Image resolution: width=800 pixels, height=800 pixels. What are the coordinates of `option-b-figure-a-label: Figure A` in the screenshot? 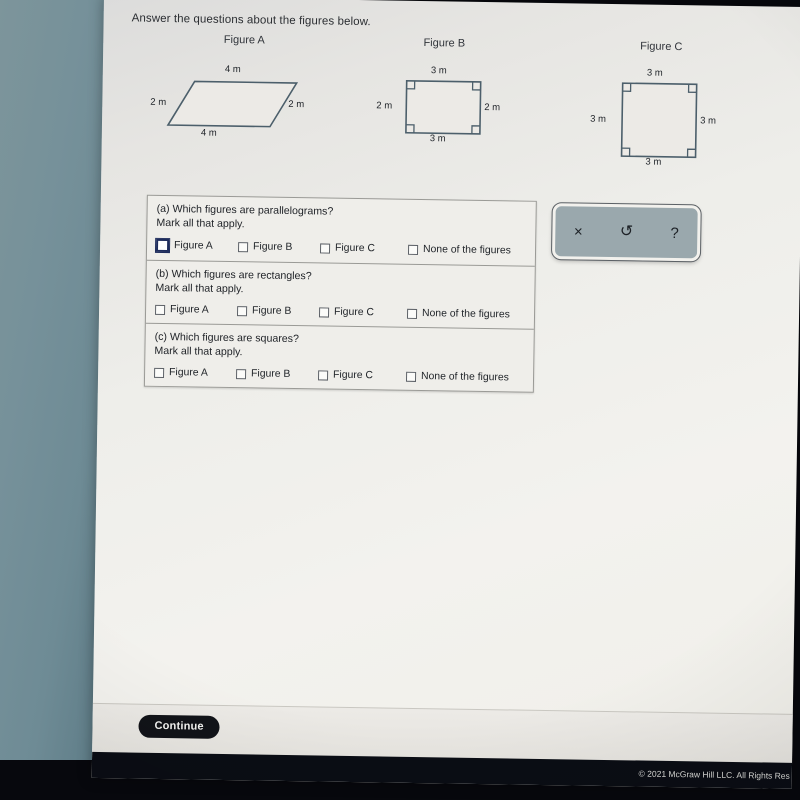 It's located at (189, 310).